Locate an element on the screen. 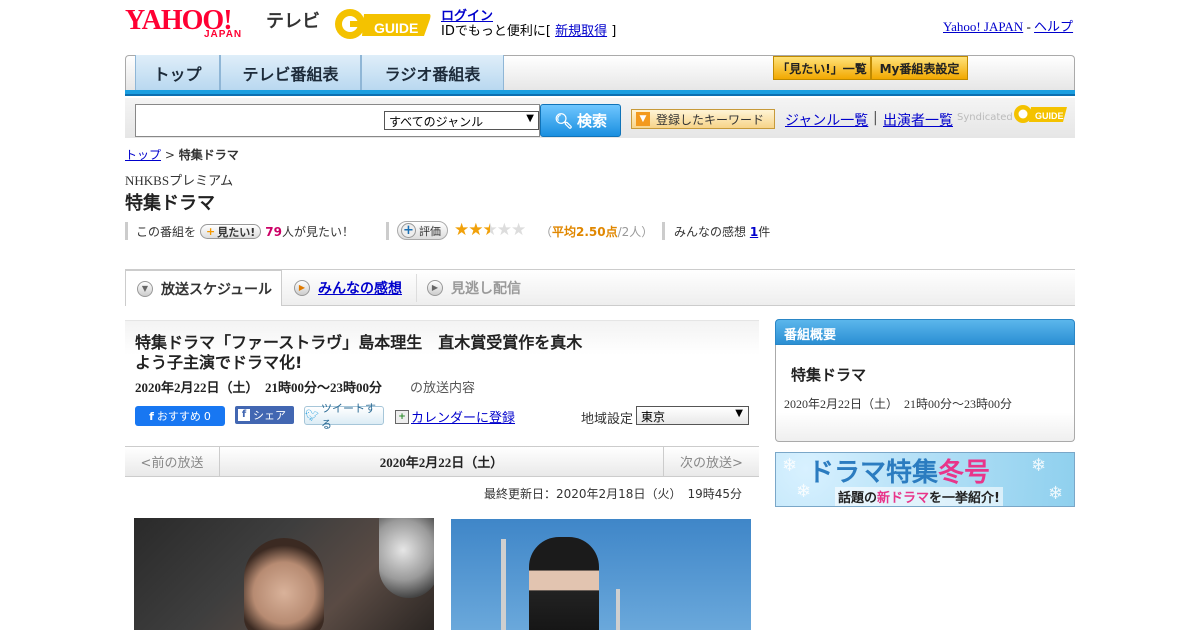  twitter-bird-icon: 🐦︎ is located at coordinates (312, 415).